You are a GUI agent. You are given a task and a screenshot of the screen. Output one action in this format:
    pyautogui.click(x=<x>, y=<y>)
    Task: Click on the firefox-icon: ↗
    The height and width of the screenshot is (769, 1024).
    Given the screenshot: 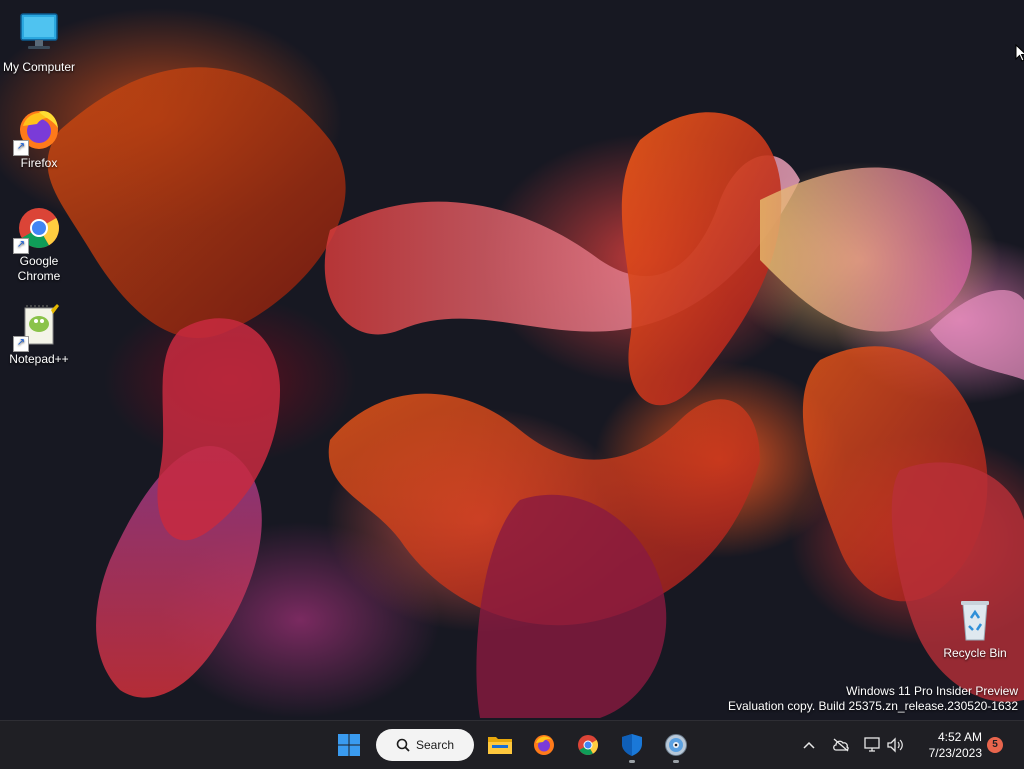 What is the action you would take?
    pyautogui.click(x=38, y=131)
    